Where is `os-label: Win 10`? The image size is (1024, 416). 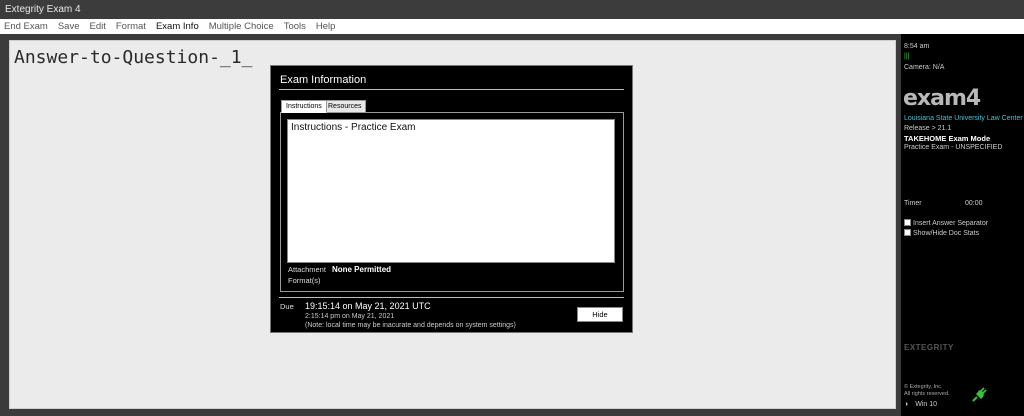
os-label: Win 10 is located at coordinates (926, 404).